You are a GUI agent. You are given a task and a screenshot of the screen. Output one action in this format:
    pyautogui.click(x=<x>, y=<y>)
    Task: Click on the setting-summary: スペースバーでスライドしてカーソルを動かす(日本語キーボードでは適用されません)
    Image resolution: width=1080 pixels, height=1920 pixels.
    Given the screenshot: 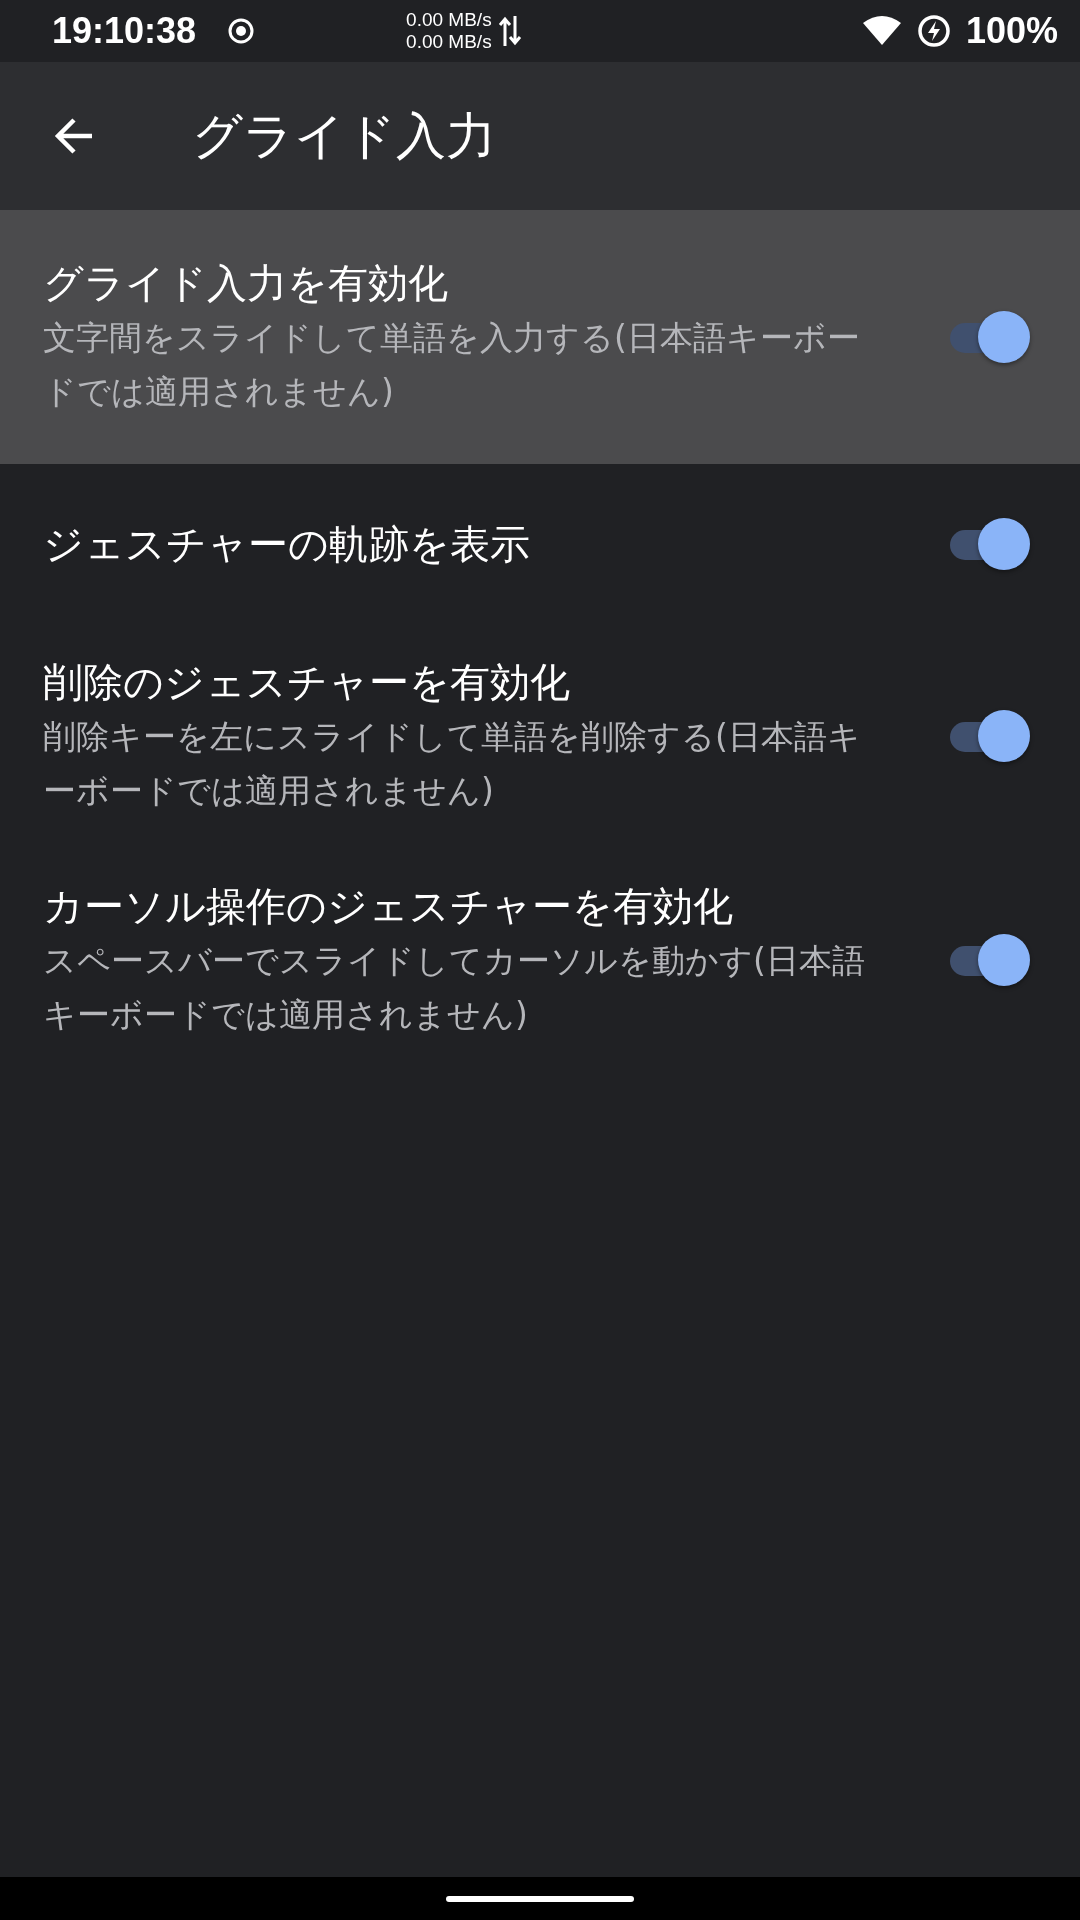 What is the action you would take?
    pyautogui.click(x=454, y=988)
    